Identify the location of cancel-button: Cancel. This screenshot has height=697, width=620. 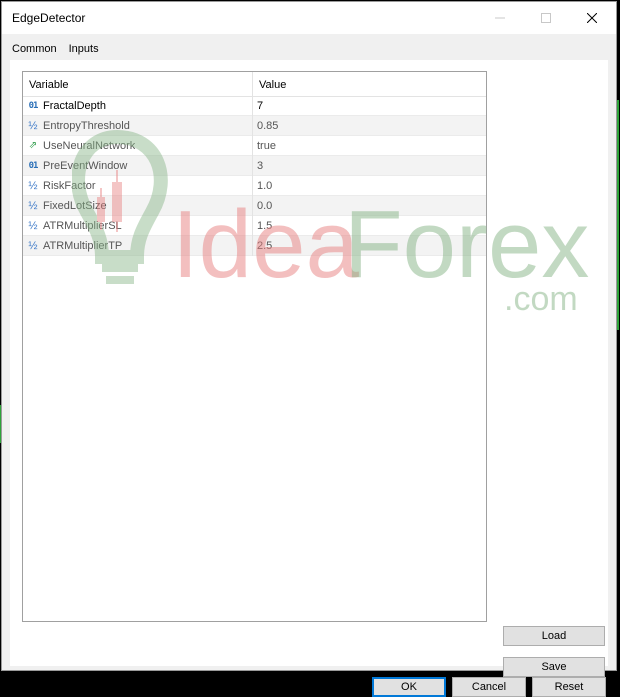
(489, 687).